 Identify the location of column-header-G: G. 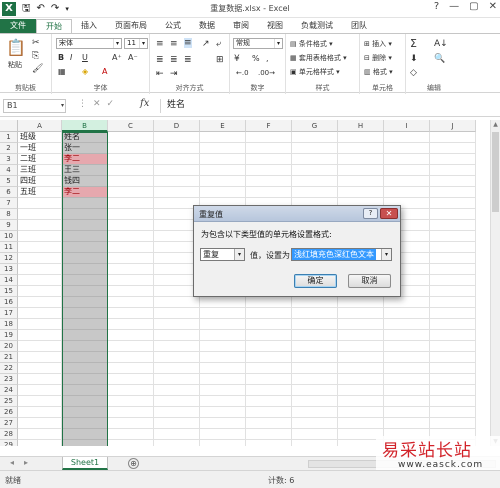
(315, 126).